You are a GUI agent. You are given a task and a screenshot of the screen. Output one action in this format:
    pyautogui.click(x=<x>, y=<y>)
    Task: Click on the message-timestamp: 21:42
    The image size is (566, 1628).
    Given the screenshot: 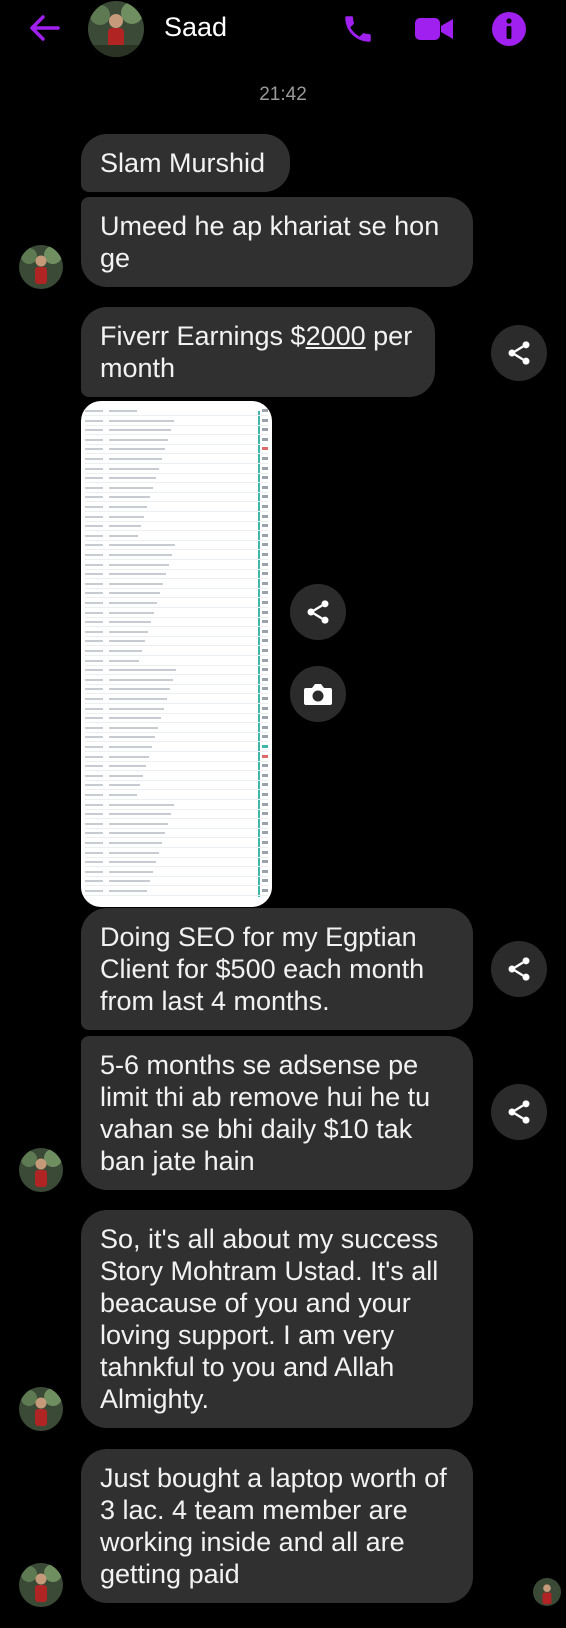 What is the action you would take?
    pyautogui.click(x=283, y=94)
    